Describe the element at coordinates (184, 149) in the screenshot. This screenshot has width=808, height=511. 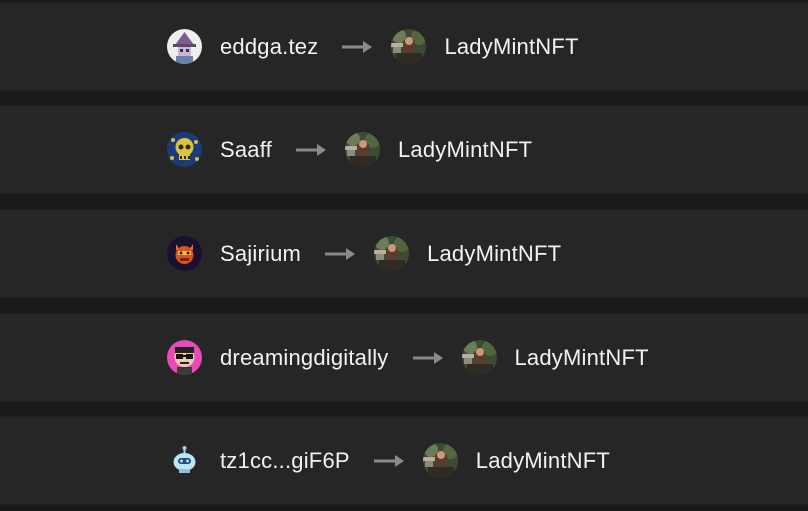
I see `skull-avatar-icon` at that location.